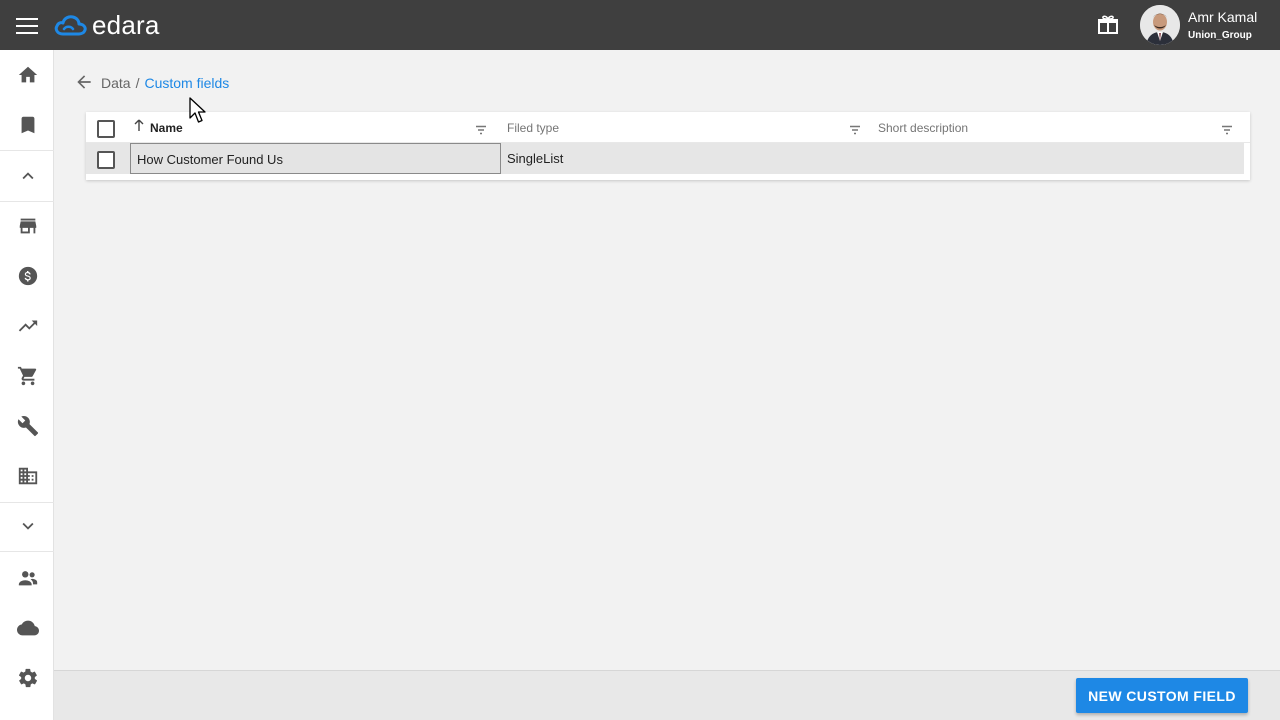  I want to click on trending-up-icon, so click(28, 326).